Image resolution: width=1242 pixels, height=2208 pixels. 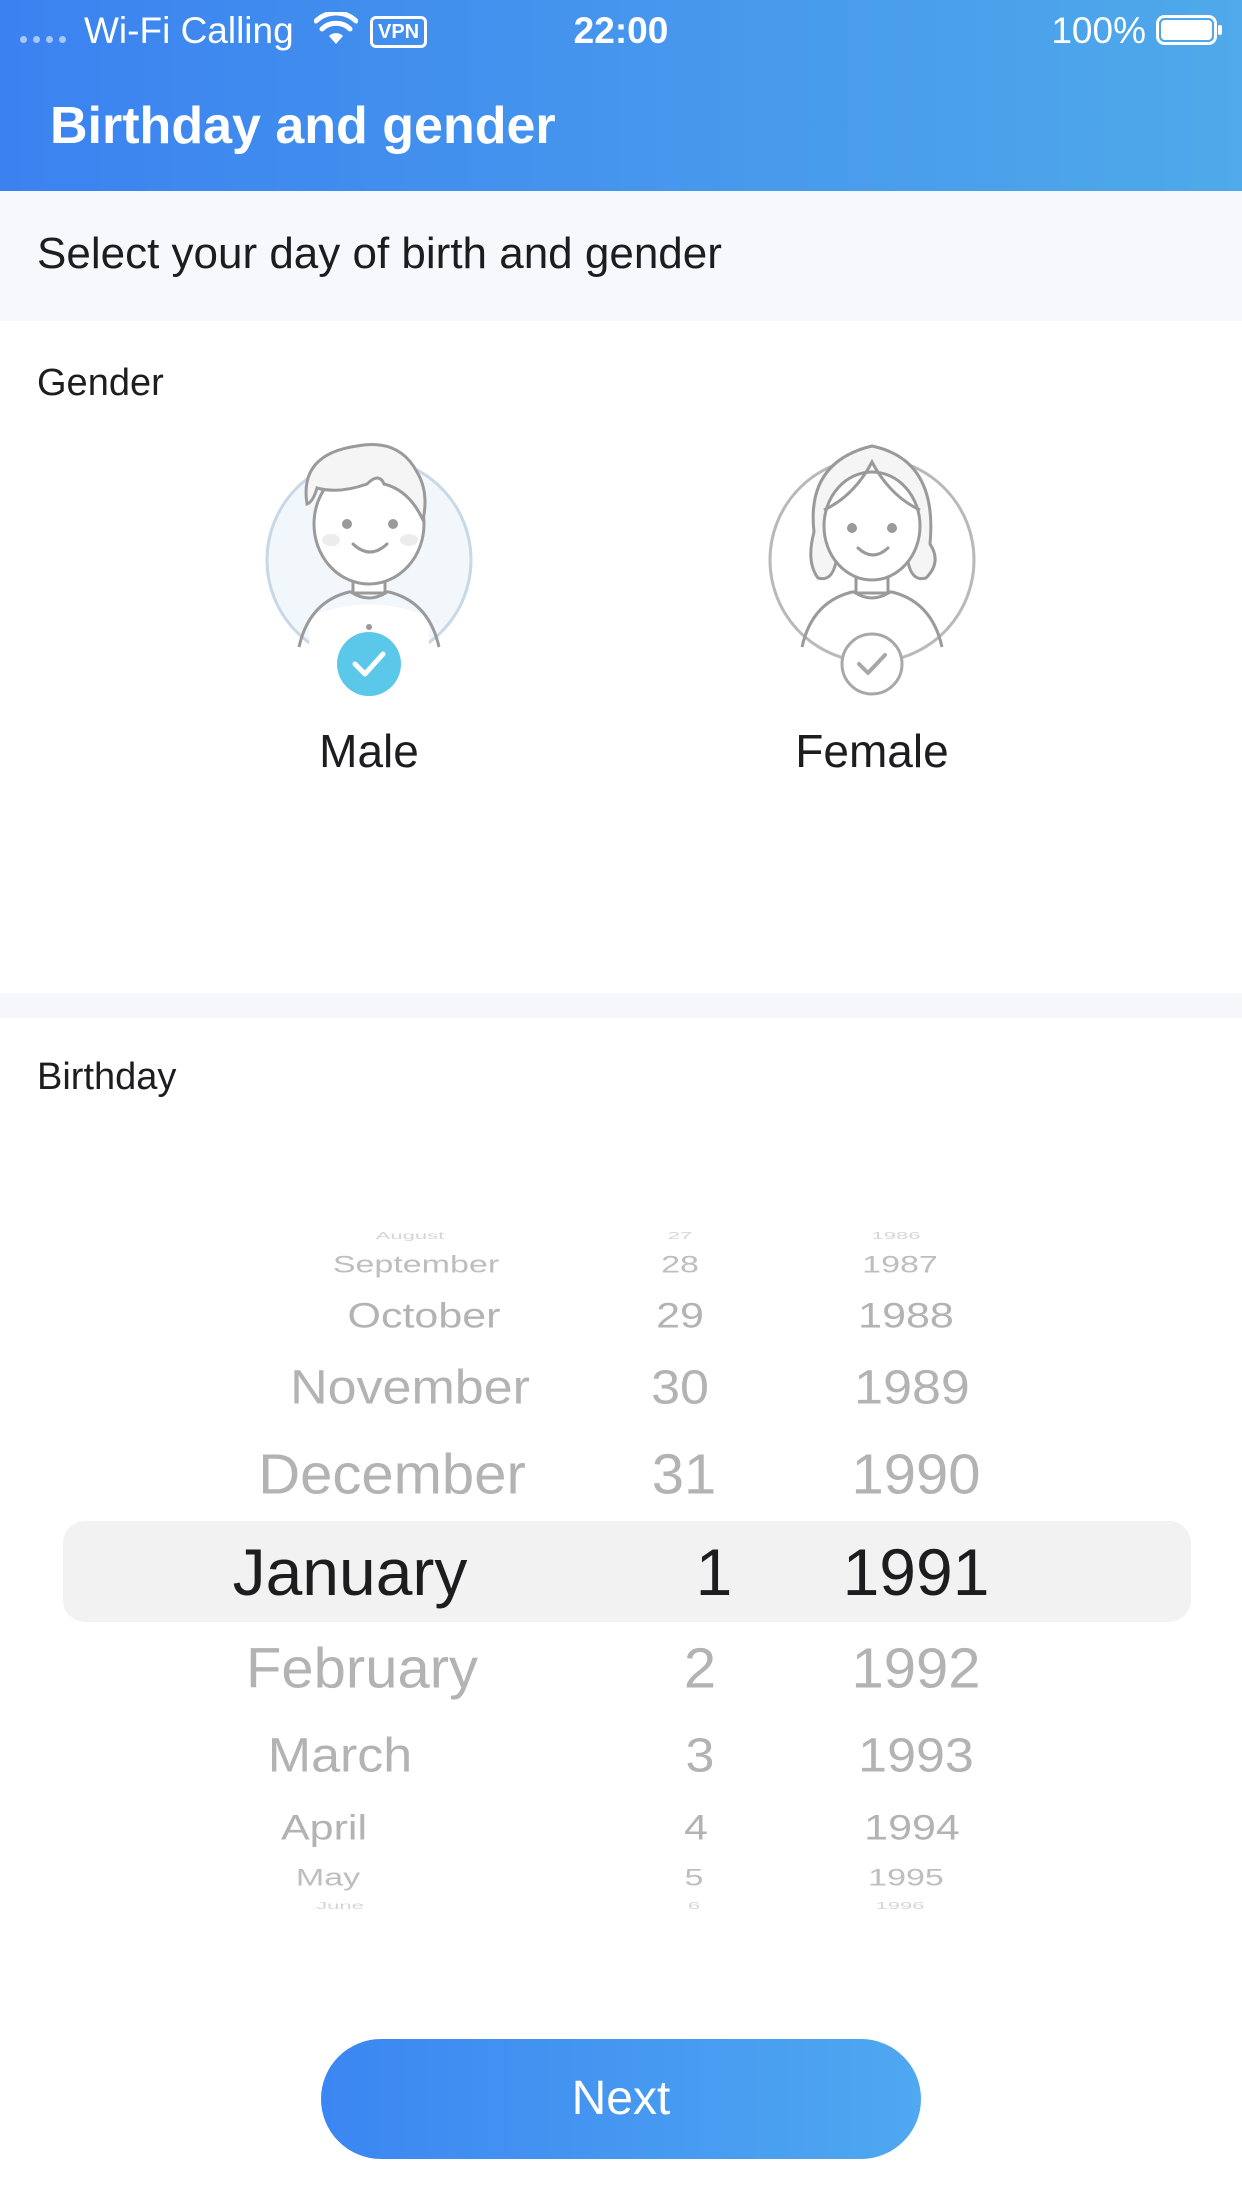 What do you see at coordinates (424, 1315) in the screenshot?
I see `month-option: October` at bounding box center [424, 1315].